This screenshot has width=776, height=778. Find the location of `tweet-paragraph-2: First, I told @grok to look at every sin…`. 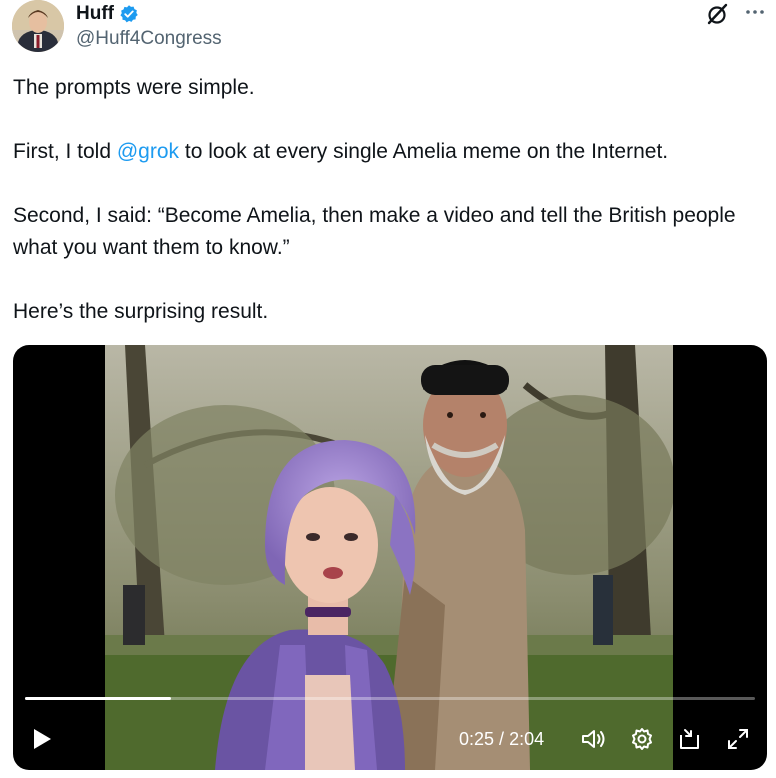

tweet-paragraph-2: First, I told @grok to look at every sin… is located at coordinates (388, 152).